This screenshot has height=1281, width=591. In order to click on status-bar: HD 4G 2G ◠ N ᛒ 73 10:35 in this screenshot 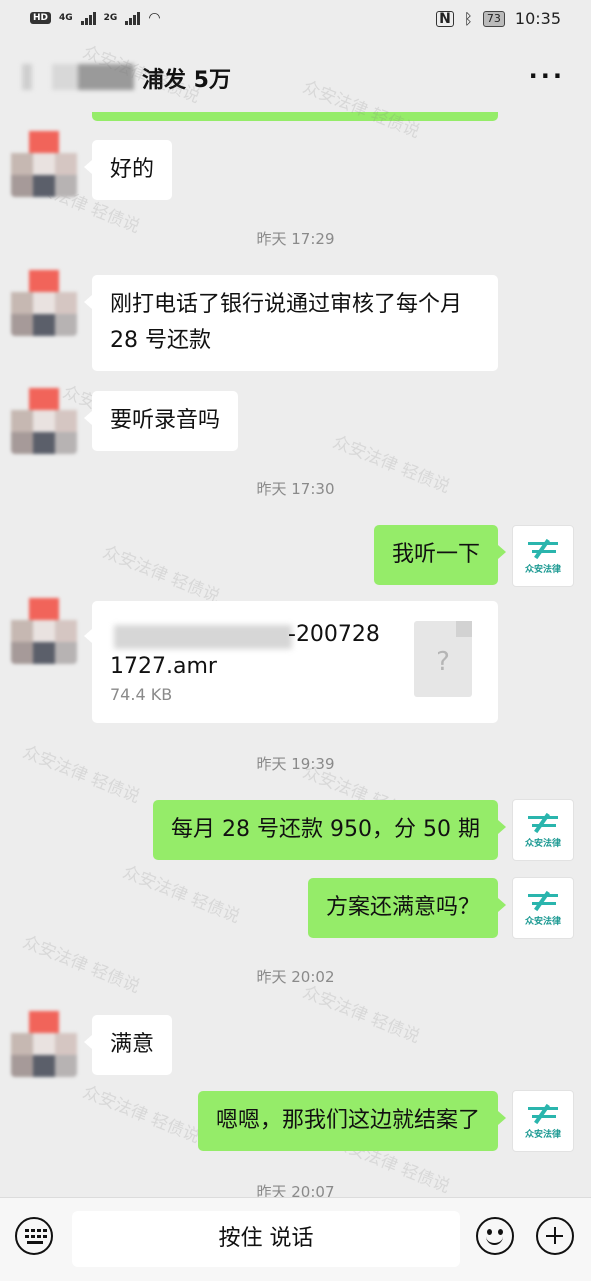, I will do `click(295, 20)`.